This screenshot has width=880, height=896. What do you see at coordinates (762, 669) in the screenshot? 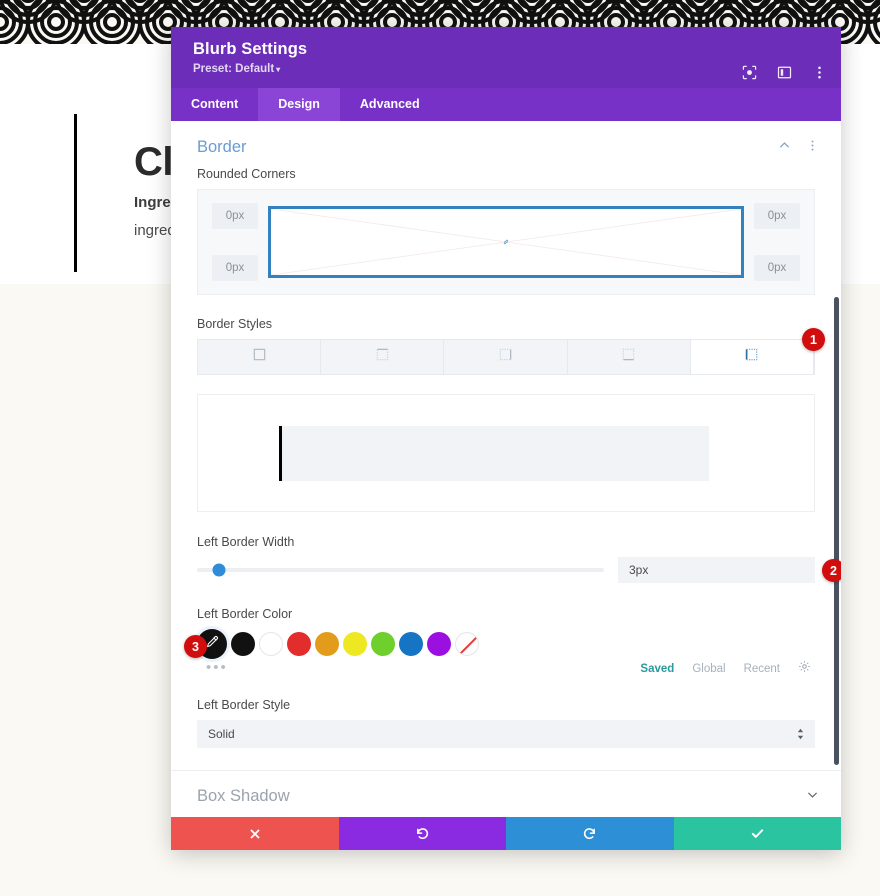
I see `palette-tab-recent: Recent` at bounding box center [762, 669].